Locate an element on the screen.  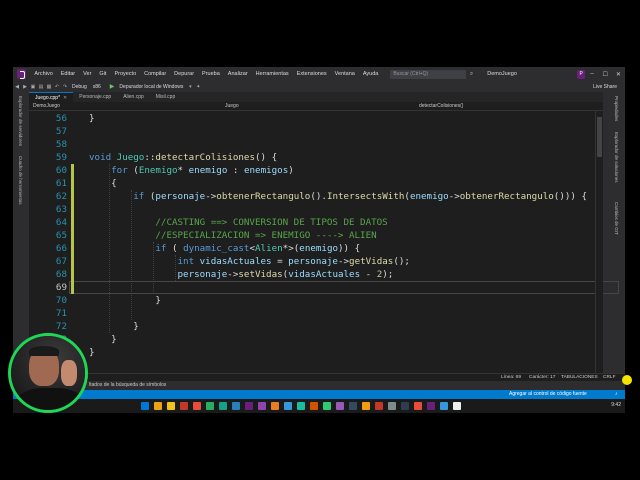
properties-tab: Propiedades is located at coordinates (616, 108).